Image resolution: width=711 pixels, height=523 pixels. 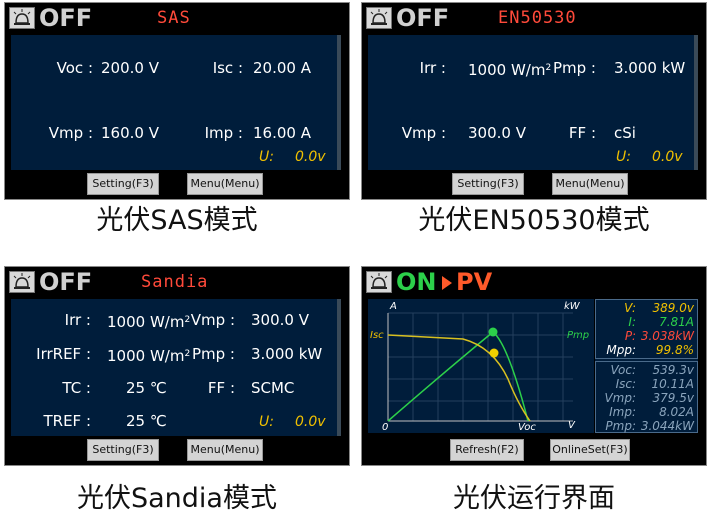 What do you see at coordinates (630, 308) in the screenshot?
I see `mpp-voltage-label: V:` at bounding box center [630, 308].